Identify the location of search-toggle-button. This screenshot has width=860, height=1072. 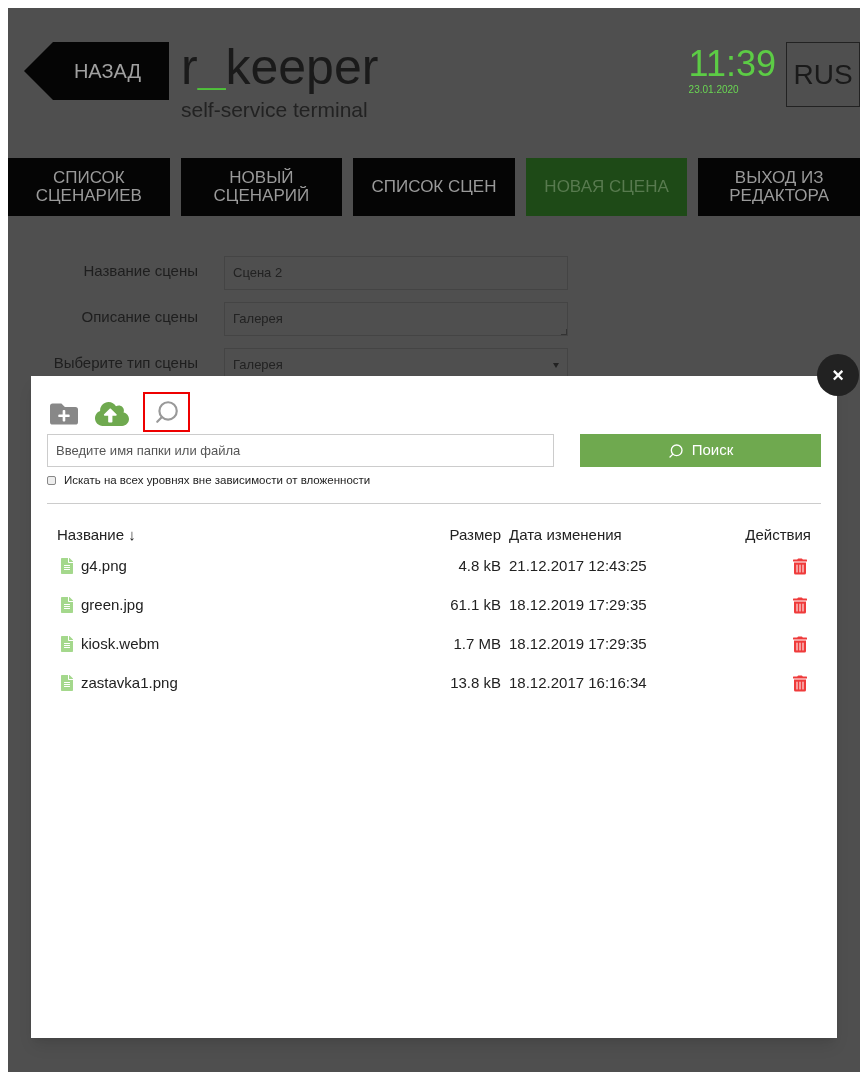
(166, 412).